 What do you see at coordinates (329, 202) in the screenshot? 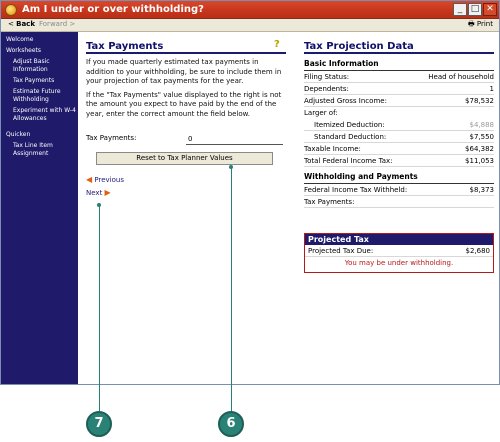
I see `tax-payments-summary-label: Tax Payments:` at bounding box center [329, 202].